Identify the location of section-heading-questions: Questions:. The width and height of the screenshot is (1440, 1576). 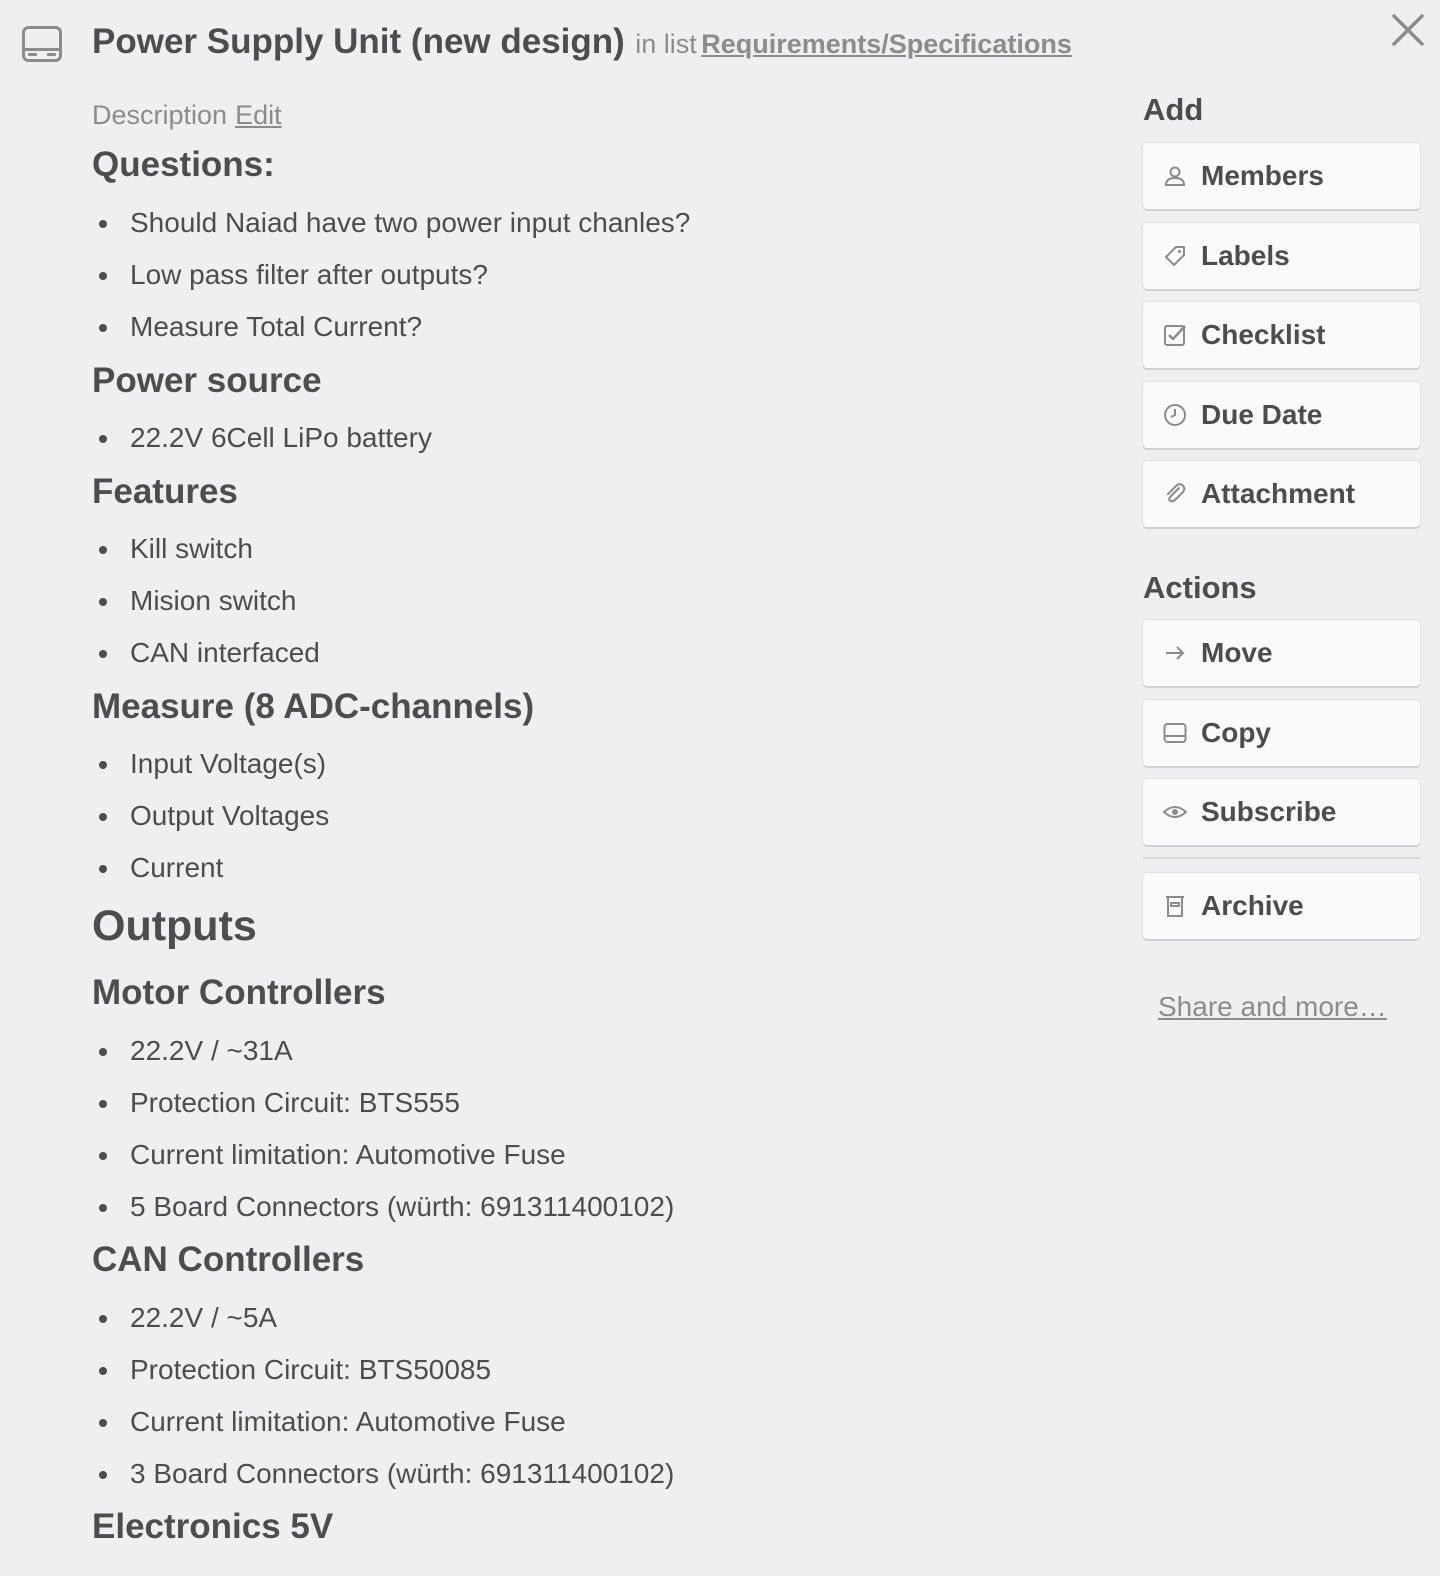
(183, 164).